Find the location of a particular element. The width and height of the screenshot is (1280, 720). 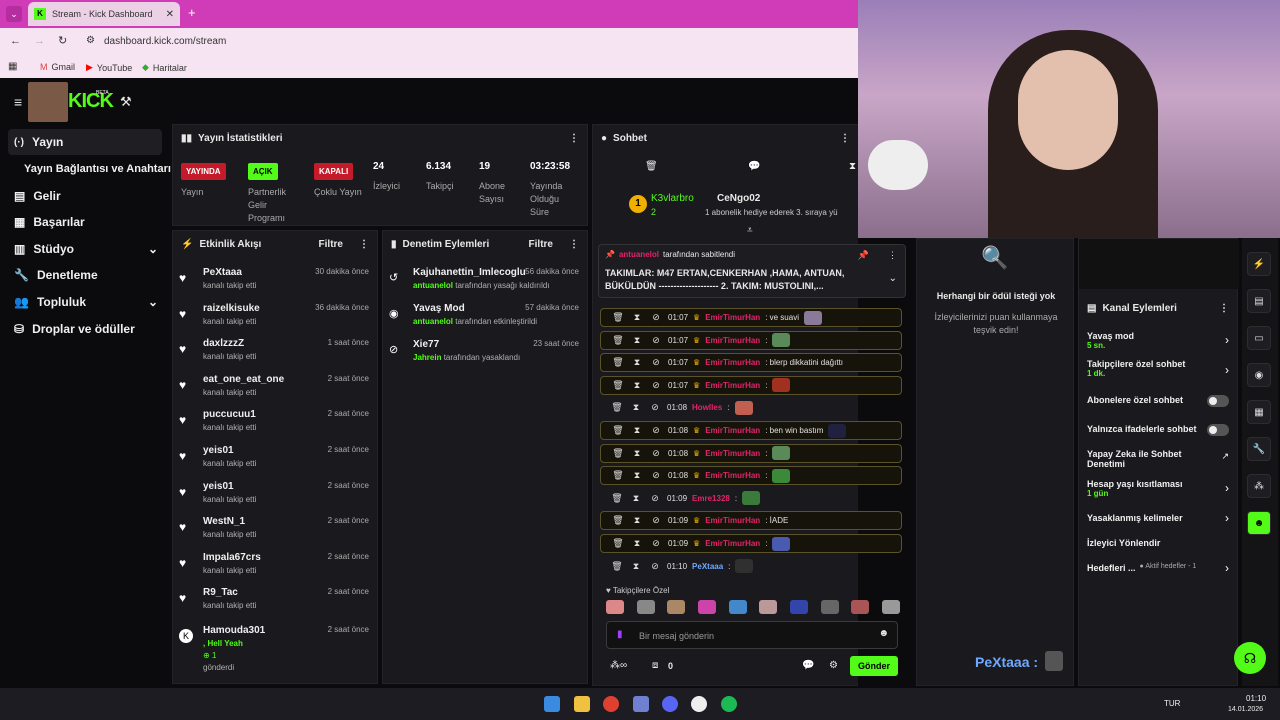

chat-icon: ▭ is located at coordinates (1259, 338).